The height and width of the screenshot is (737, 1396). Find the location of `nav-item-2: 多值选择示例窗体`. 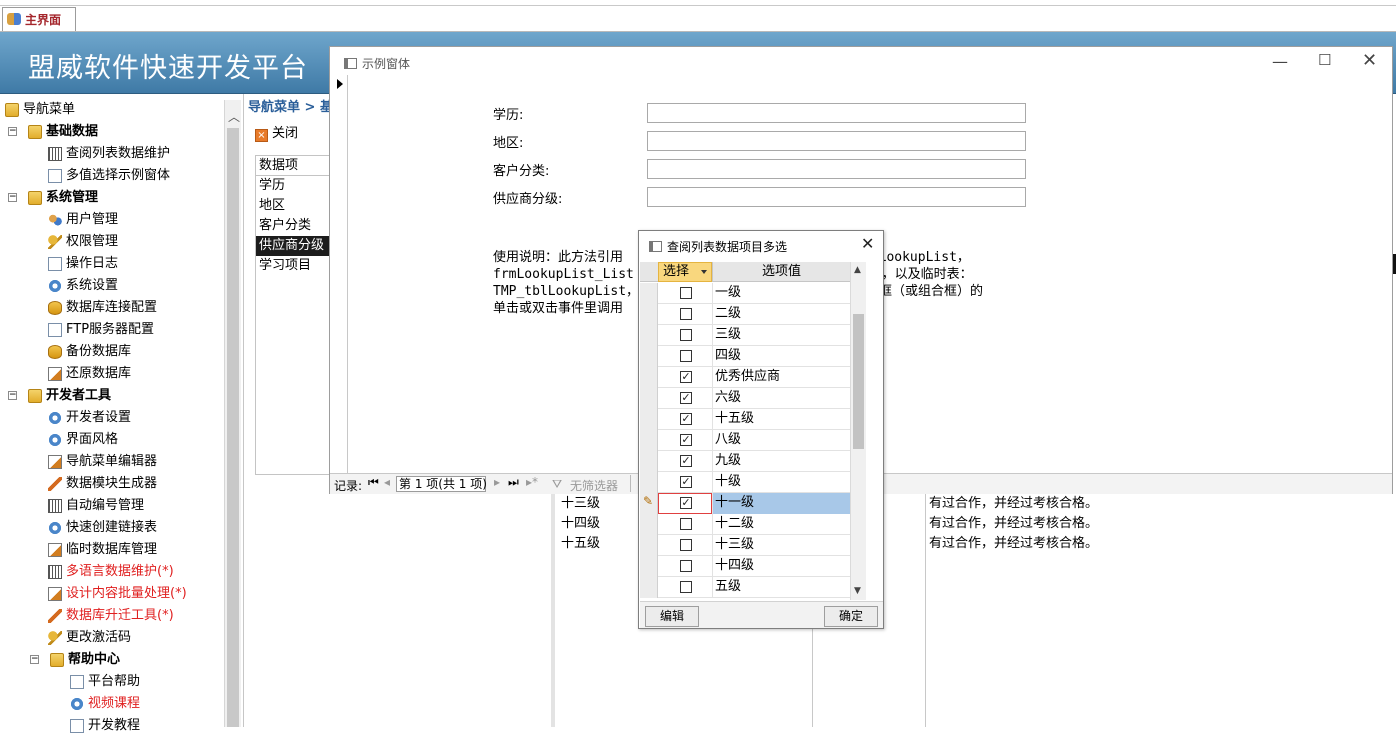

nav-item-2: 多值选择示例窗体 is located at coordinates (109, 176).